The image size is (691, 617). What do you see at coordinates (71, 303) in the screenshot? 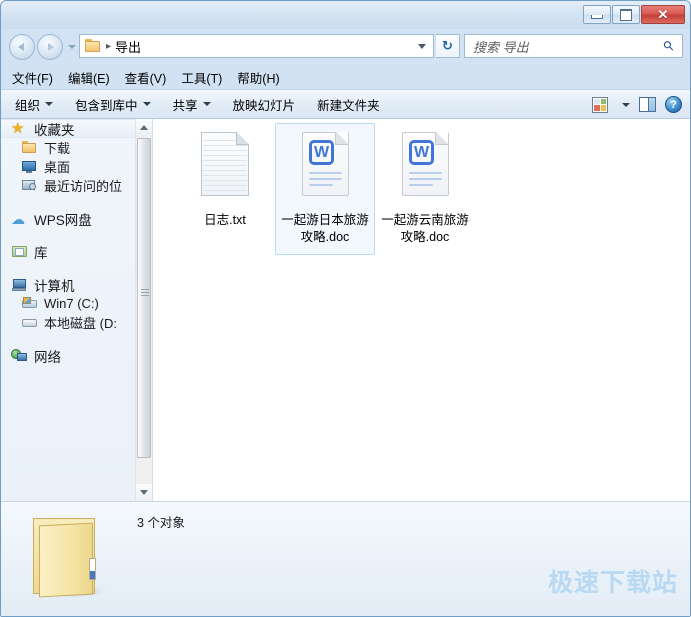
I see `sidebar-item-label: Win7 (C:)` at bounding box center [71, 303].